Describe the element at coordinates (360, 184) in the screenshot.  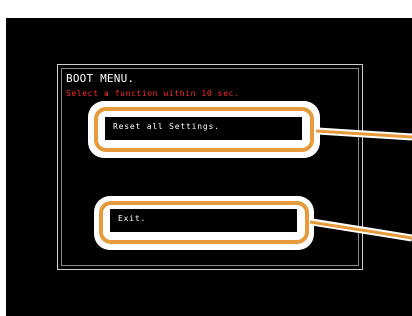
I see `callout-lines` at that location.